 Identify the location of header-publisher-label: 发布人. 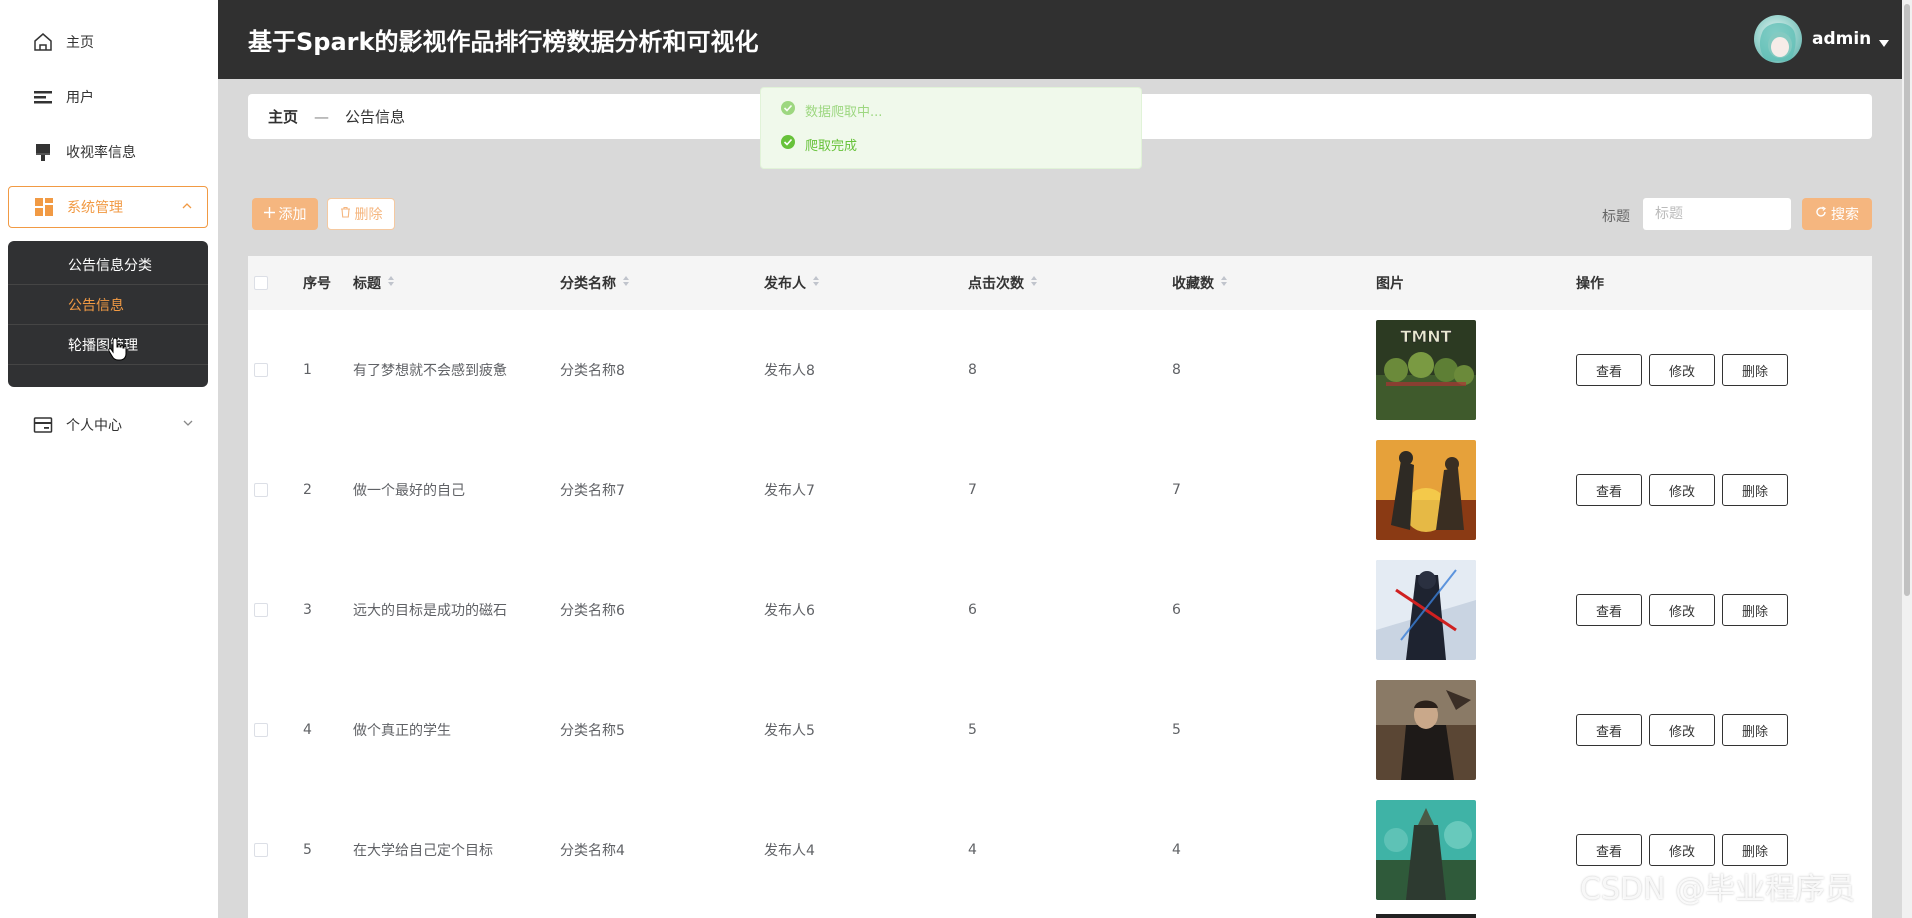
(785, 284).